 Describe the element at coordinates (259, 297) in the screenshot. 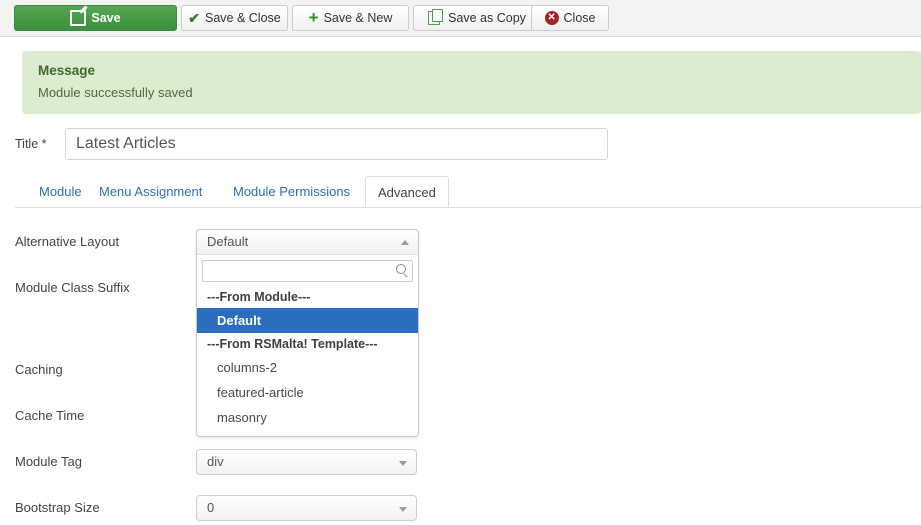

I see `dropdown-group-label: ---From Module---` at that location.